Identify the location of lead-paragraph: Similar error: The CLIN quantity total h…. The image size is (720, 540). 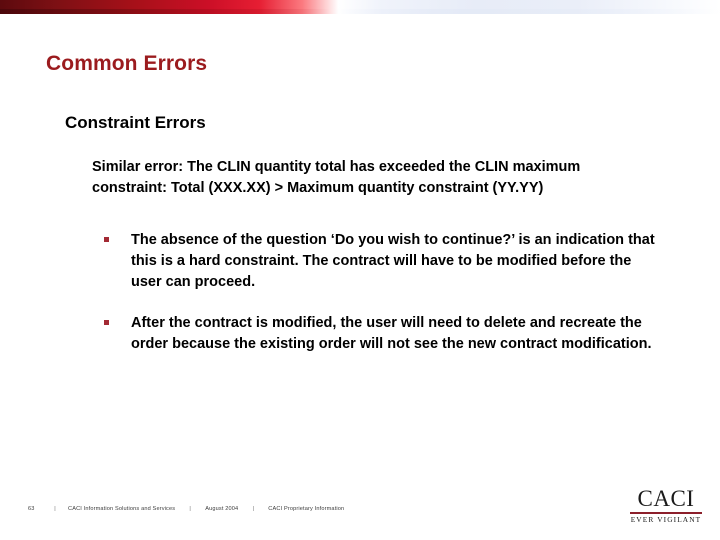
(336, 177).